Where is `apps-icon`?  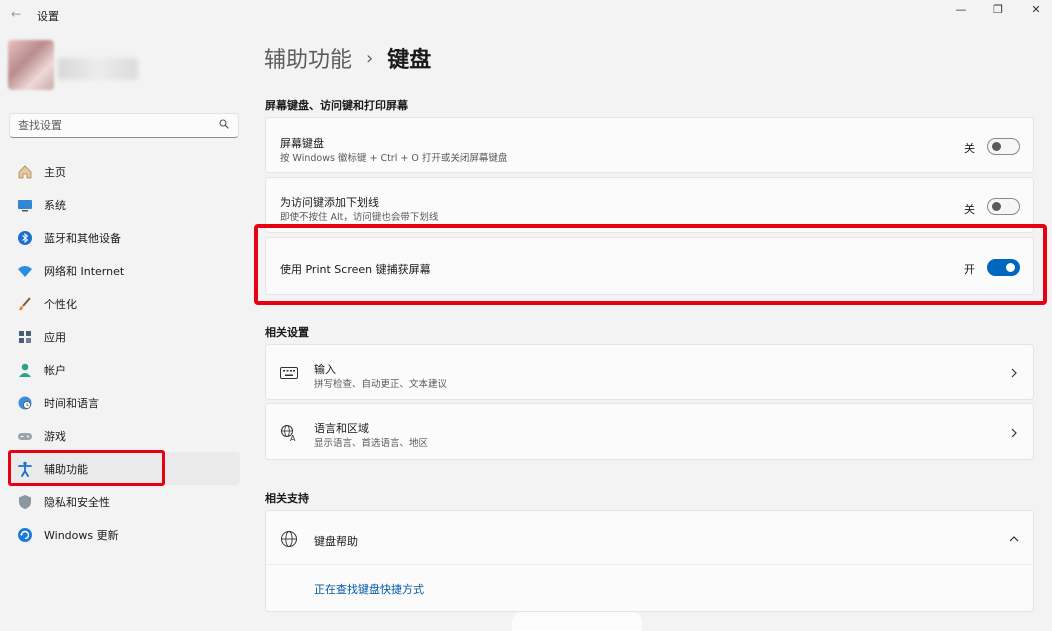
apps-icon is located at coordinates (25, 337).